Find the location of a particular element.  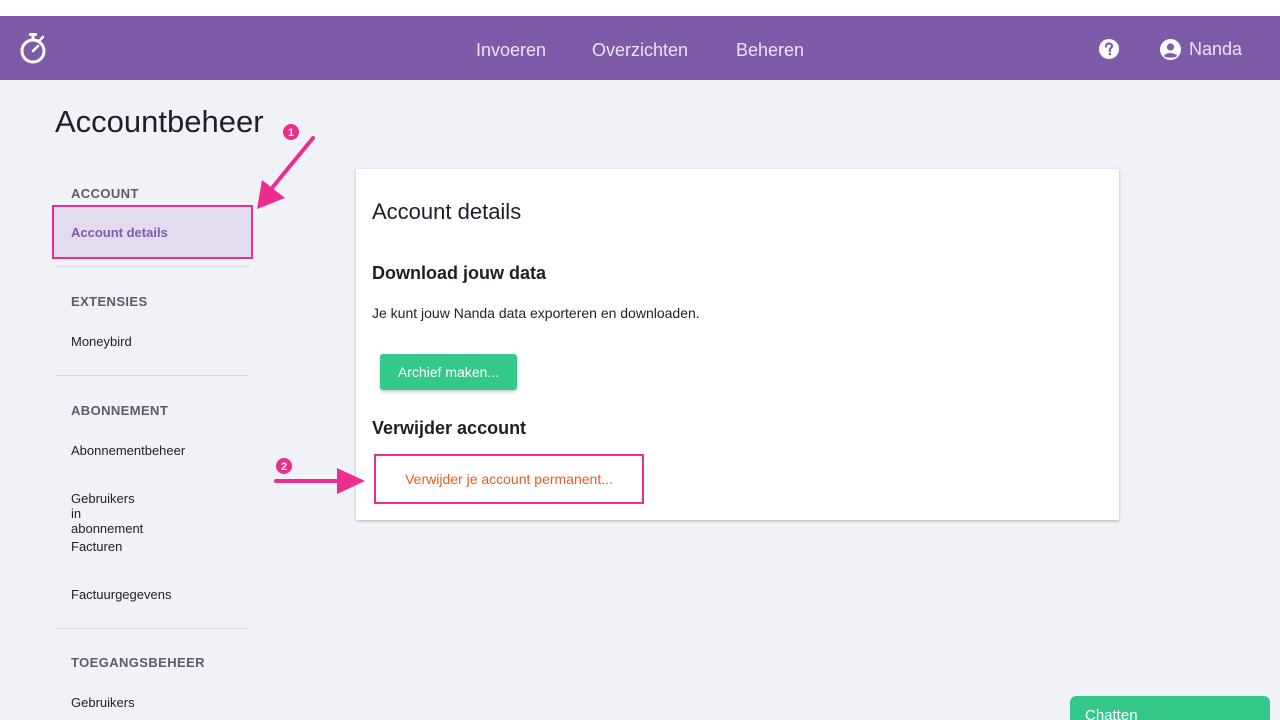

step-badge-2-label: 2 is located at coordinates (284, 467).